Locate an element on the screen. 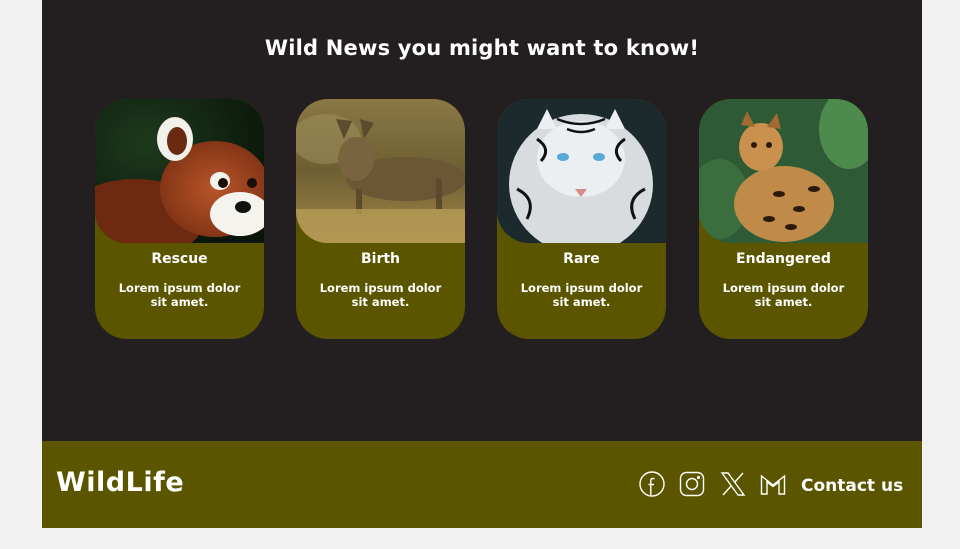  footer: WildLife Contact us is located at coordinates (482, 484).